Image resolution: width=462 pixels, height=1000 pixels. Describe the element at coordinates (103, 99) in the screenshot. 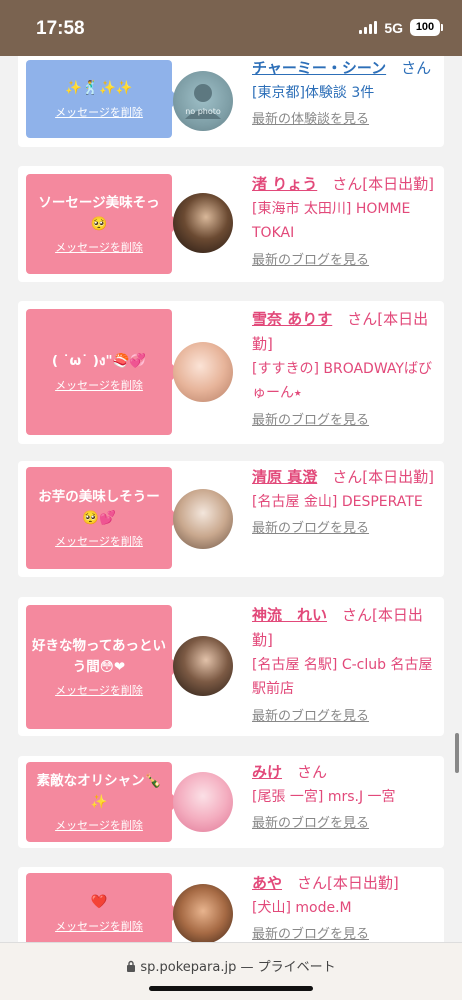

I see `message-bubble: ✨🕺✨✨ メッセージを削除` at that location.